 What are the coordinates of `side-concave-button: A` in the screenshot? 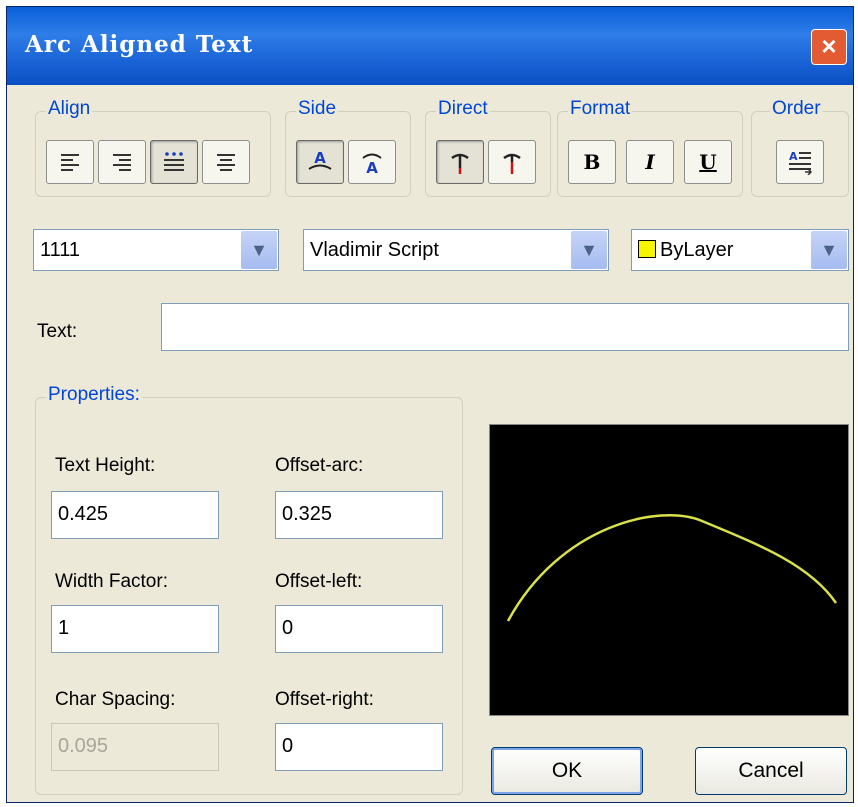 It's located at (372, 162).